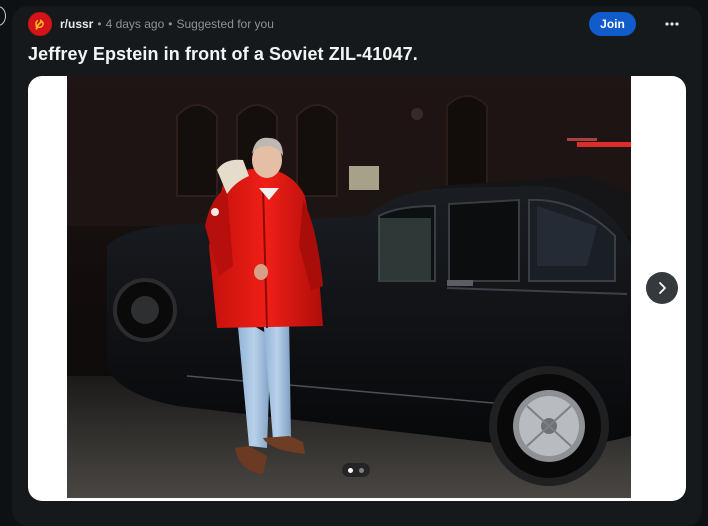 Image resolution: width=708 pixels, height=526 pixels. Describe the element at coordinates (356, 470) in the screenshot. I see `gallery-pagination` at that location.